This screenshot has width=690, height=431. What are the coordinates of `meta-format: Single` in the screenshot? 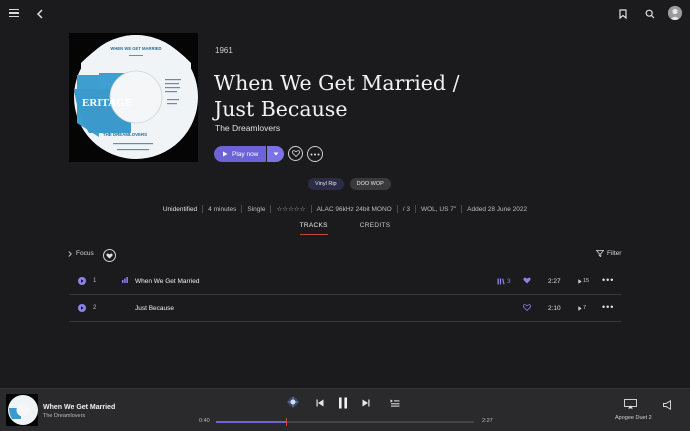 It's located at (256, 209).